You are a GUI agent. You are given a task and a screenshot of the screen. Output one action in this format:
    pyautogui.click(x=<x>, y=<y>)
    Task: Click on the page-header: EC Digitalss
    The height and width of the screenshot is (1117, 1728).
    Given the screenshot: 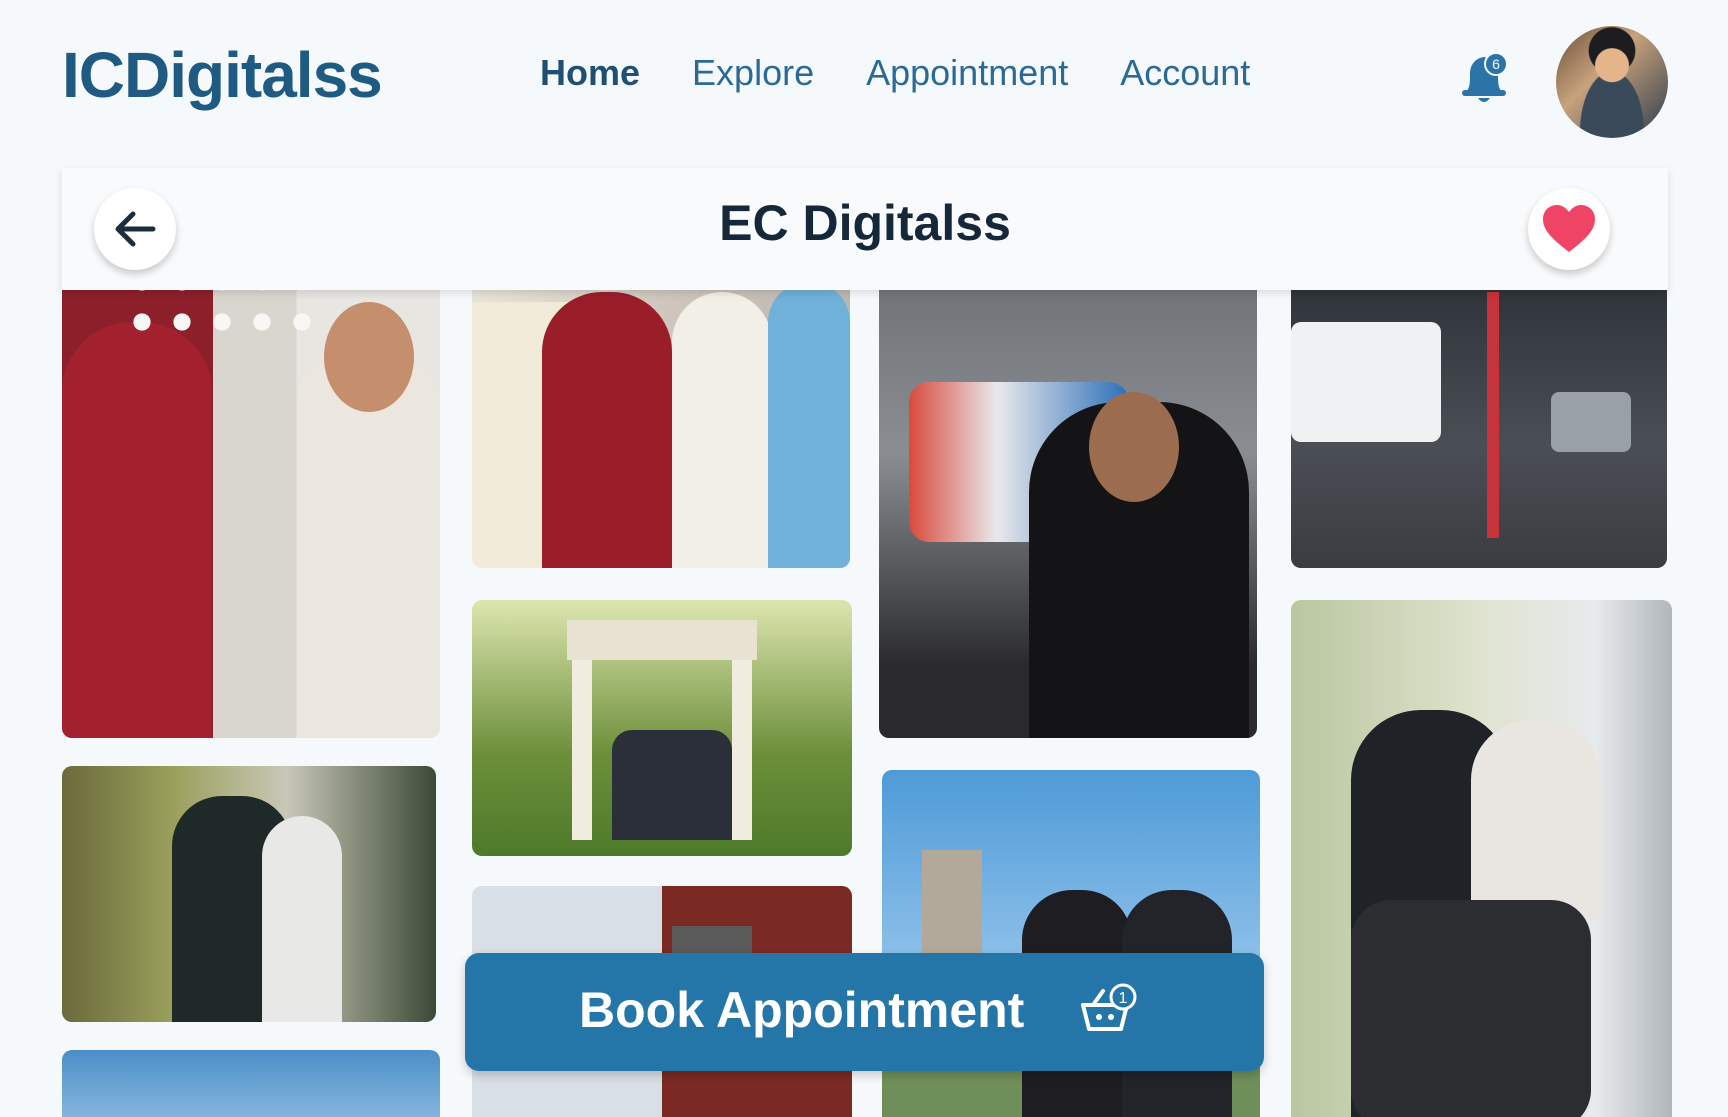 What is the action you would take?
    pyautogui.click(x=865, y=229)
    